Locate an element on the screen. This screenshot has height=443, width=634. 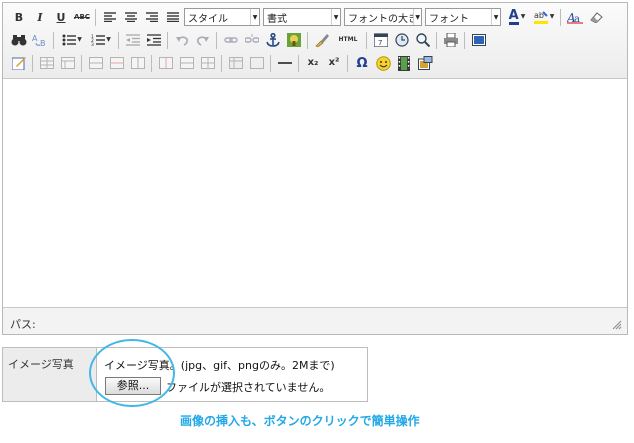
unlink-button is located at coordinates (252, 40).